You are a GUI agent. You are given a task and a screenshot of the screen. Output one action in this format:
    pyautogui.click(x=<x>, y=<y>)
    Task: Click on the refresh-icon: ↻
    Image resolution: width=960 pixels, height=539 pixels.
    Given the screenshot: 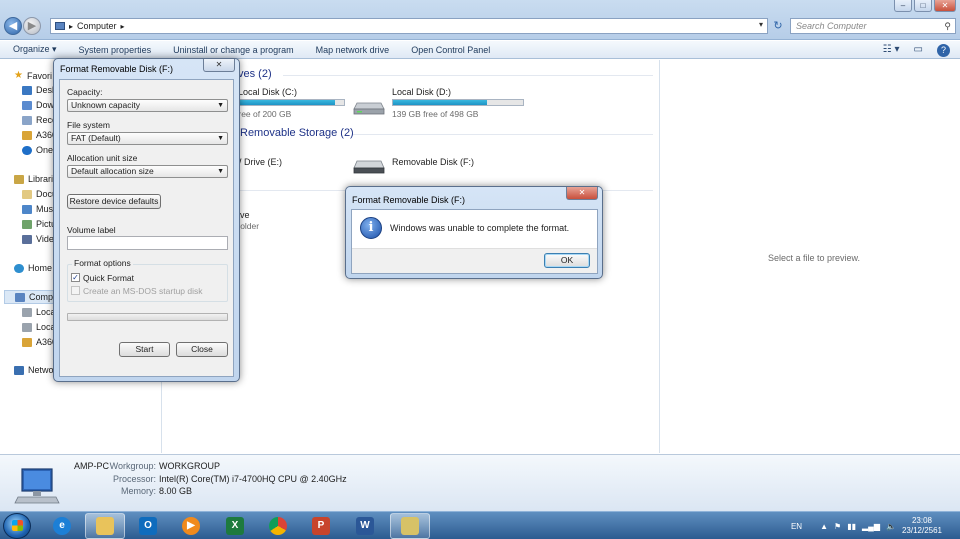 What is the action you would take?
    pyautogui.click(x=778, y=26)
    